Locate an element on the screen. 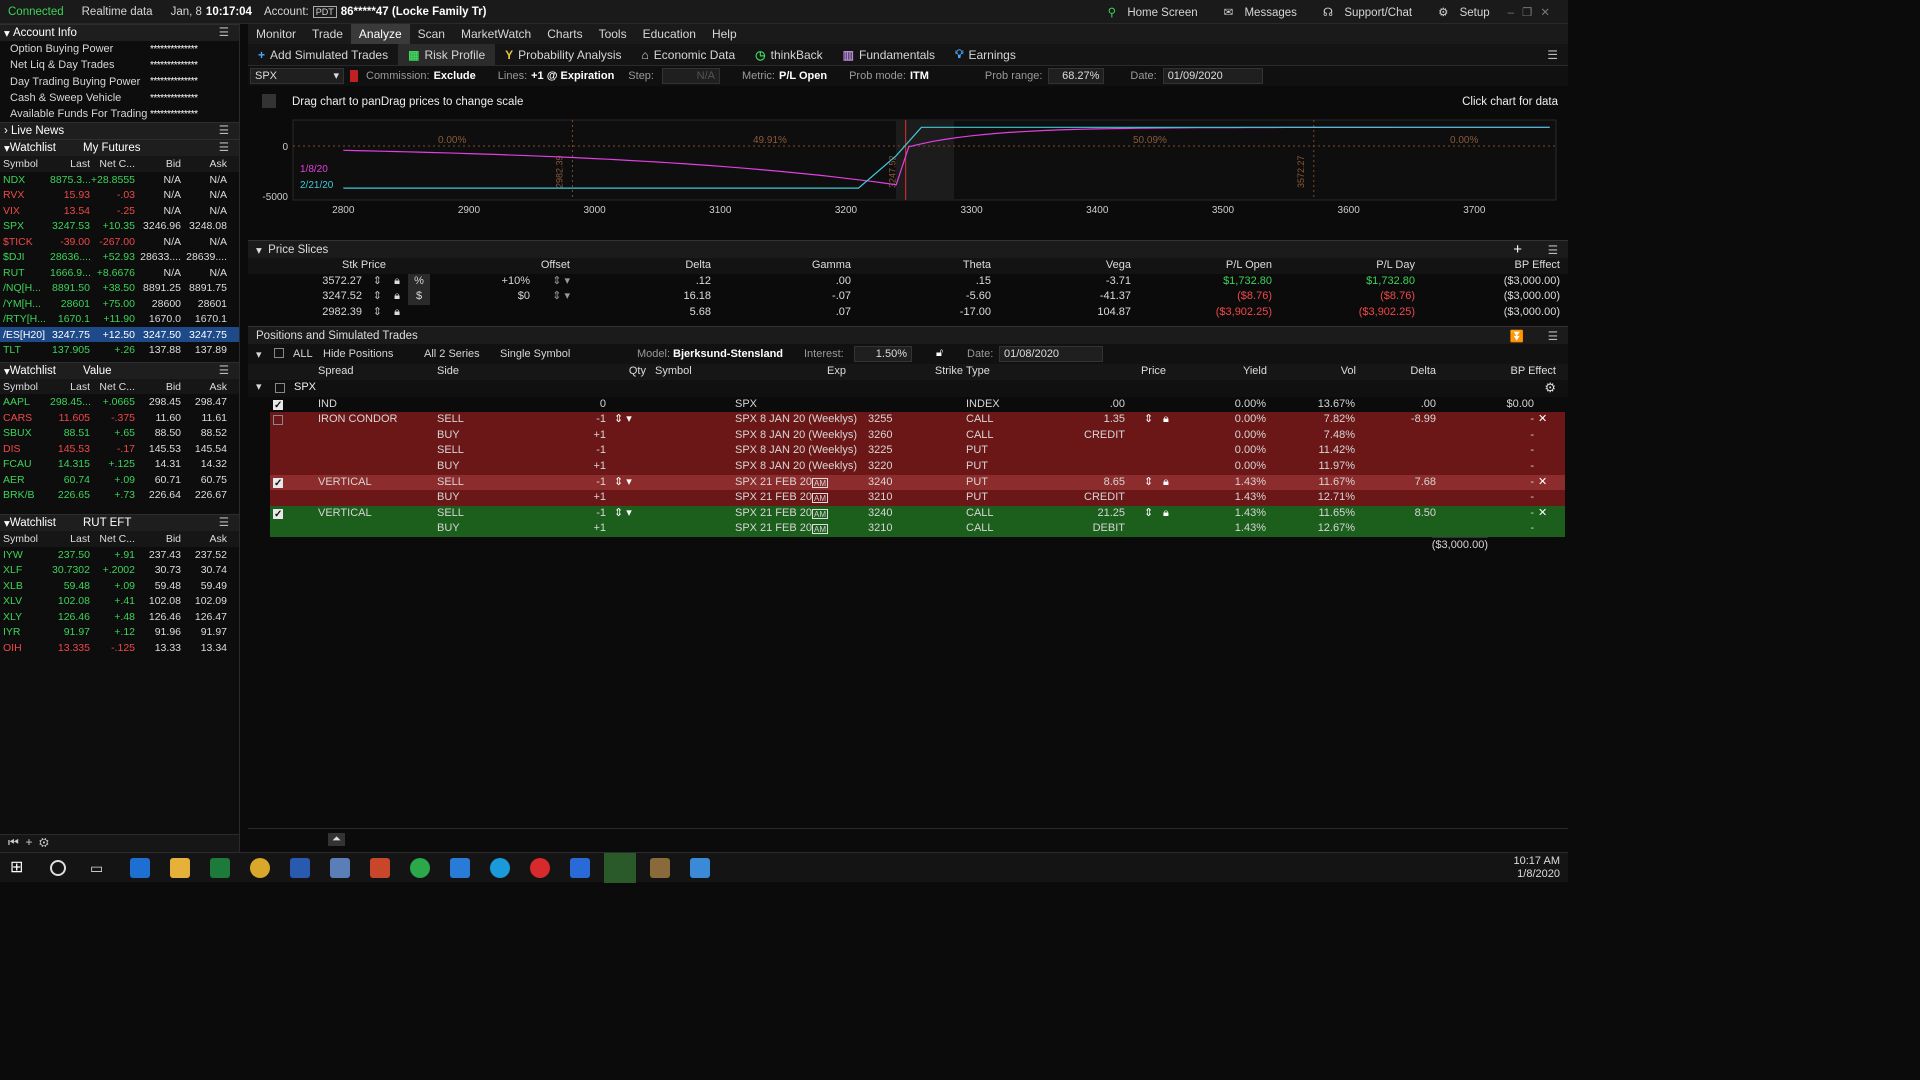  probrange-input: 68.27% is located at coordinates (1076, 76).